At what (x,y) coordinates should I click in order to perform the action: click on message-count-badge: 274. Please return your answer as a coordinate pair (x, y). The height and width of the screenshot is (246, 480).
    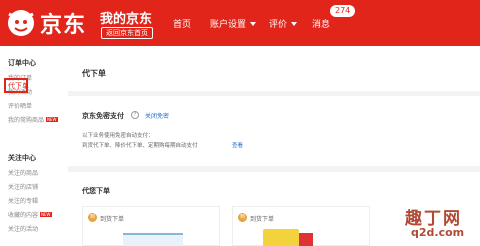
    Looking at the image, I should click on (343, 11).